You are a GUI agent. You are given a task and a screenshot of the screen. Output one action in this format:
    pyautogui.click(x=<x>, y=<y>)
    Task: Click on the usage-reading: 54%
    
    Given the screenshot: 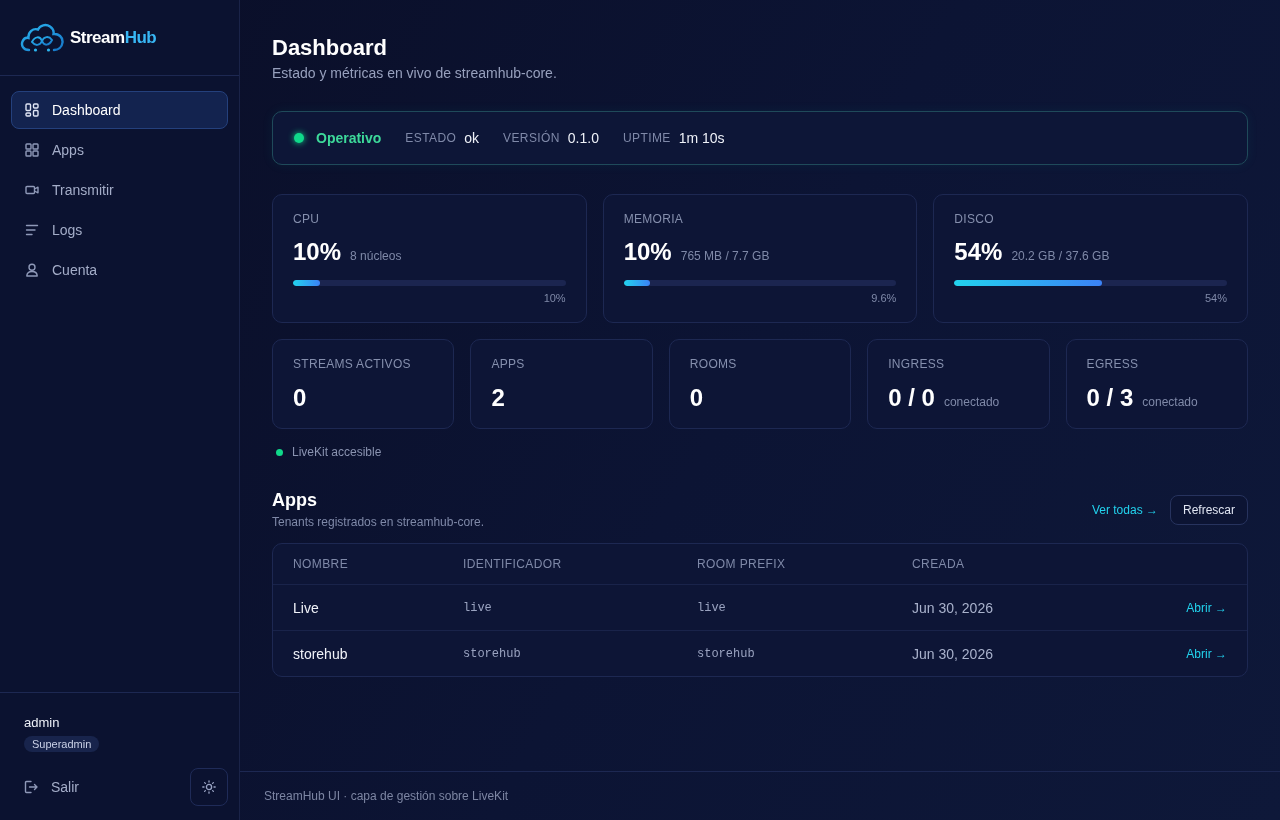 What is the action you would take?
    pyautogui.click(x=1215, y=298)
    